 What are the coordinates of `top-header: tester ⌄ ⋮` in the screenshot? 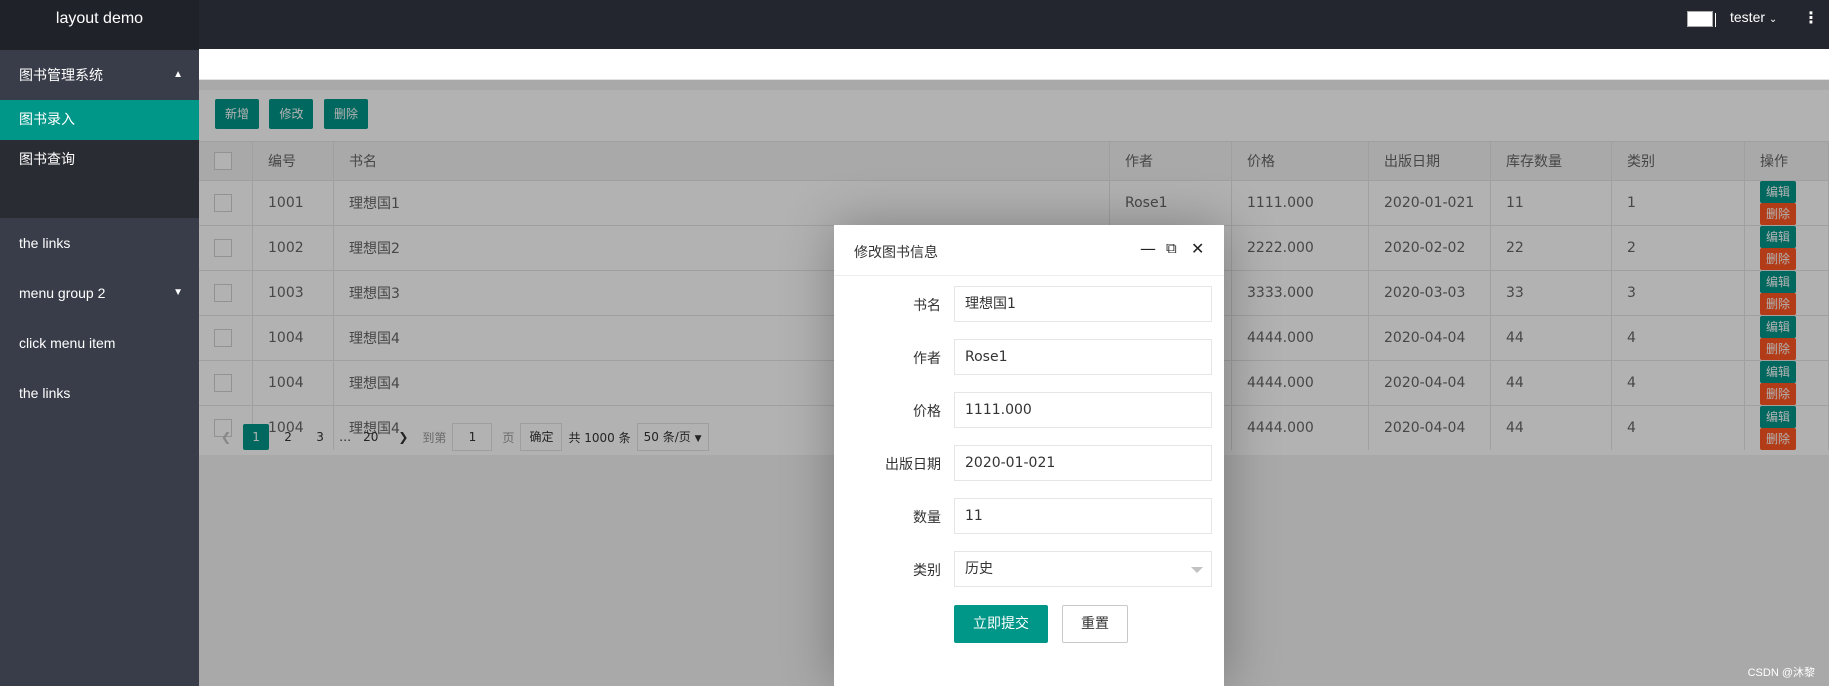 It's located at (1014, 24).